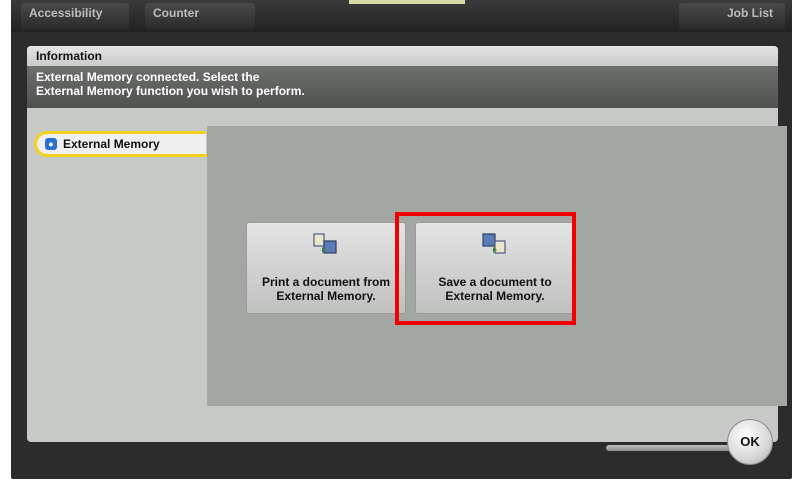  I want to click on ok-button: OK, so click(750, 442).